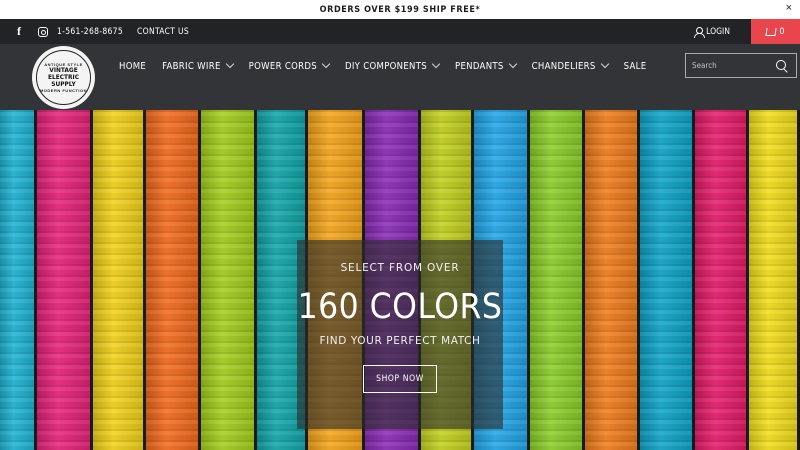 Image resolution: width=800 pixels, height=450 pixels. What do you see at coordinates (282, 66) in the screenshot?
I see `nav-label: POWER CORDS` at bounding box center [282, 66].